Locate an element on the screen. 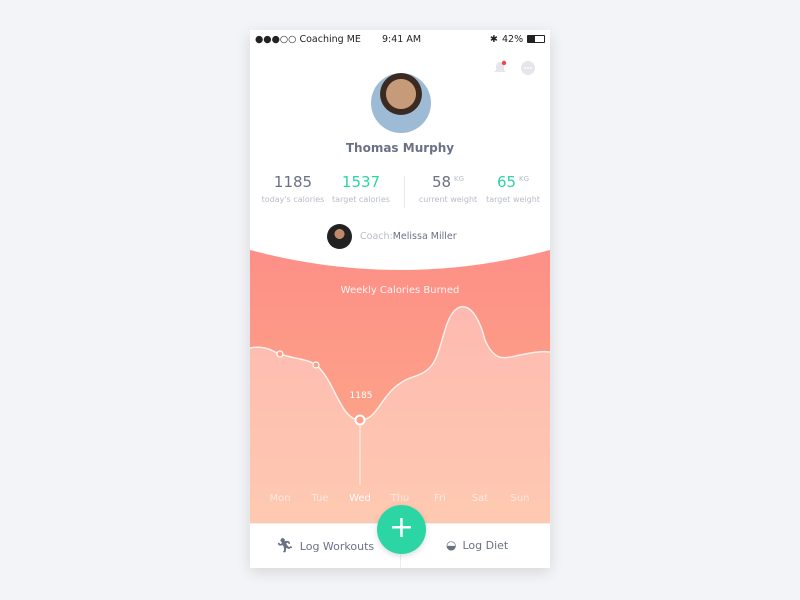 The width and height of the screenshot is (800, 600). status-bar: ●●●○○ Coaching ME 9:41 AM ✱ 42% is located at coordinates (400, 40).